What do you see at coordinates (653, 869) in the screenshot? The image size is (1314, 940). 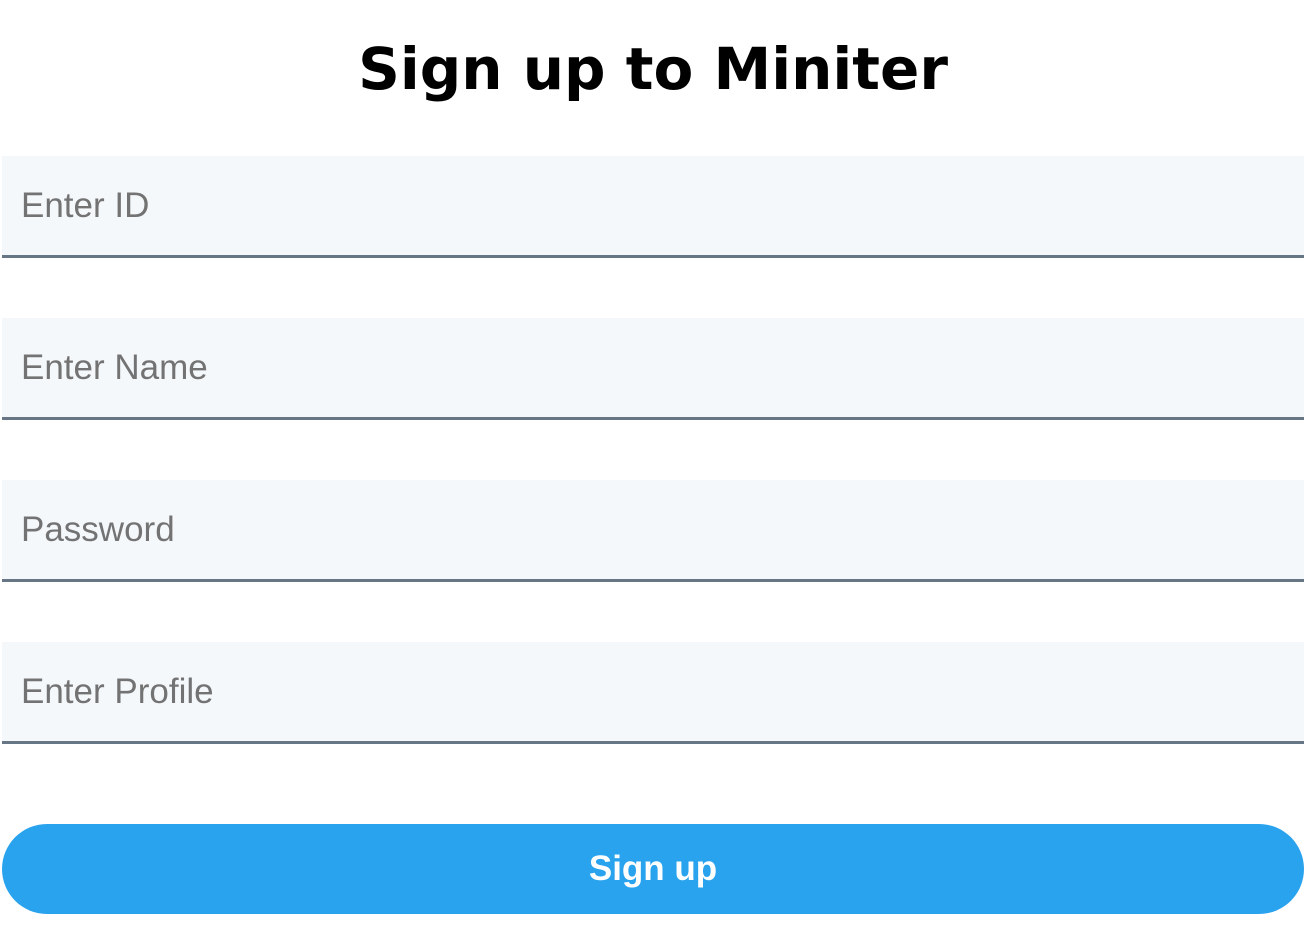 I see `sign-up-button: Sign up` at bounding box center [653, 869].